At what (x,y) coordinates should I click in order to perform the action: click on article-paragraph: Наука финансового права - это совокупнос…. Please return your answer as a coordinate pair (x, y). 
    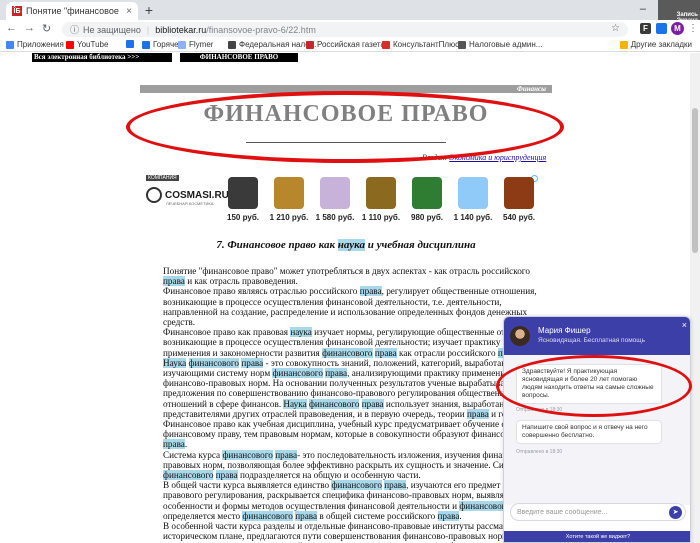
    Looking at the image, I should click on (355, 388).